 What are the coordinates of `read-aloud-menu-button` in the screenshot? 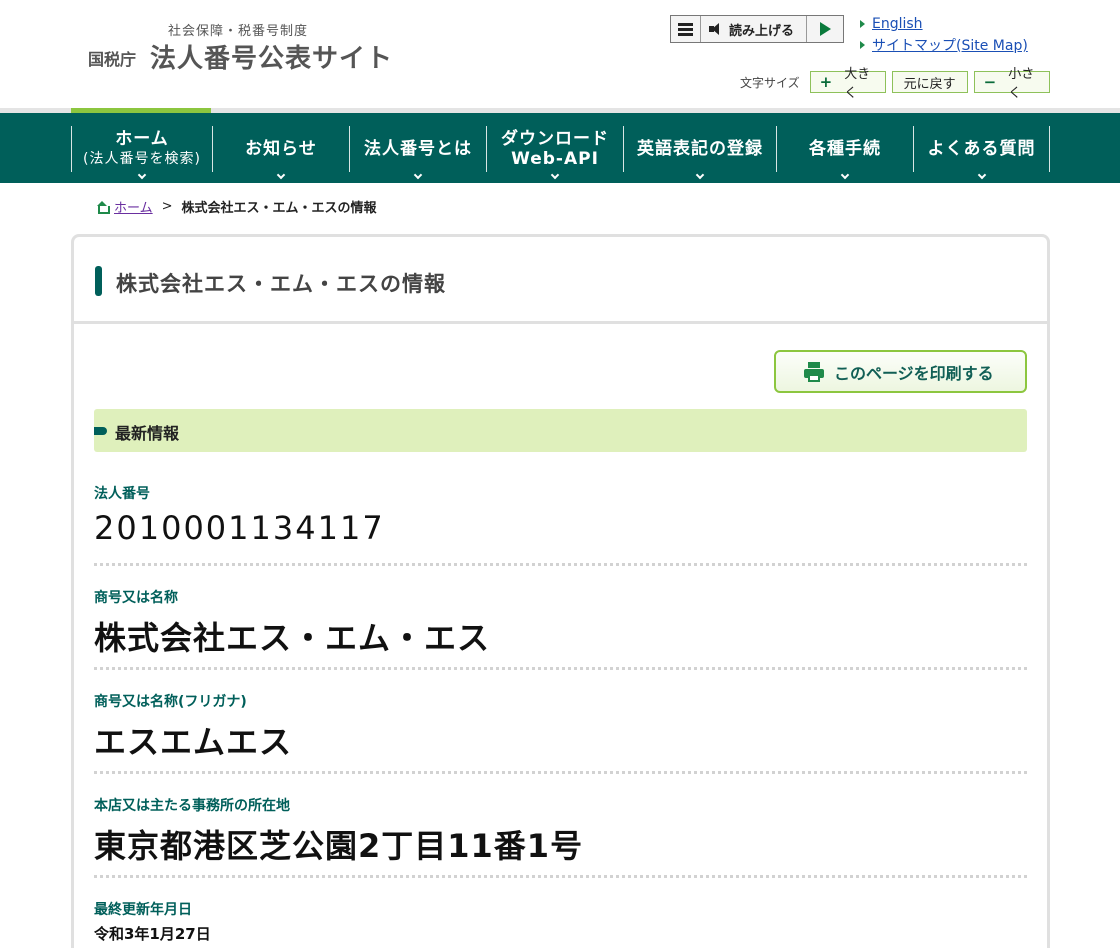 It's located at (686, 29).